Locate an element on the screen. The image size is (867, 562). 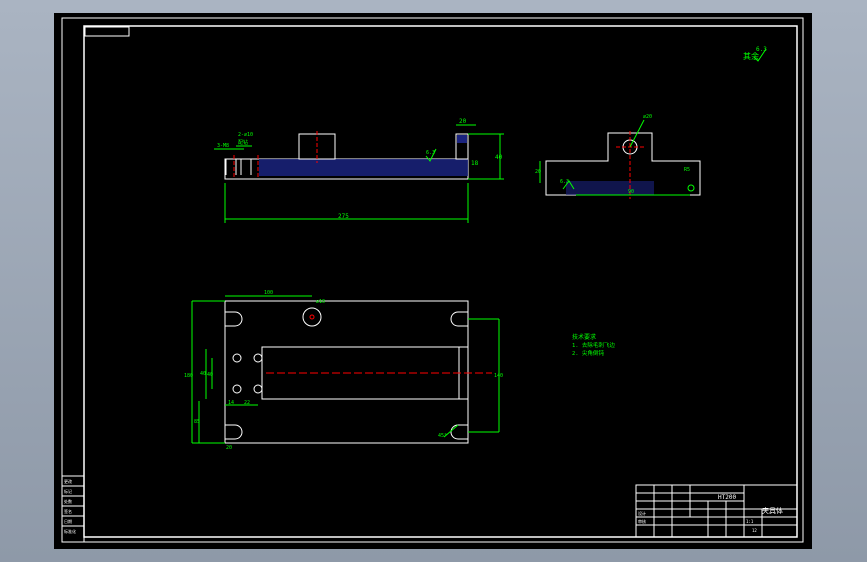
front-stop-hatch is located at coordinates (462, 139).